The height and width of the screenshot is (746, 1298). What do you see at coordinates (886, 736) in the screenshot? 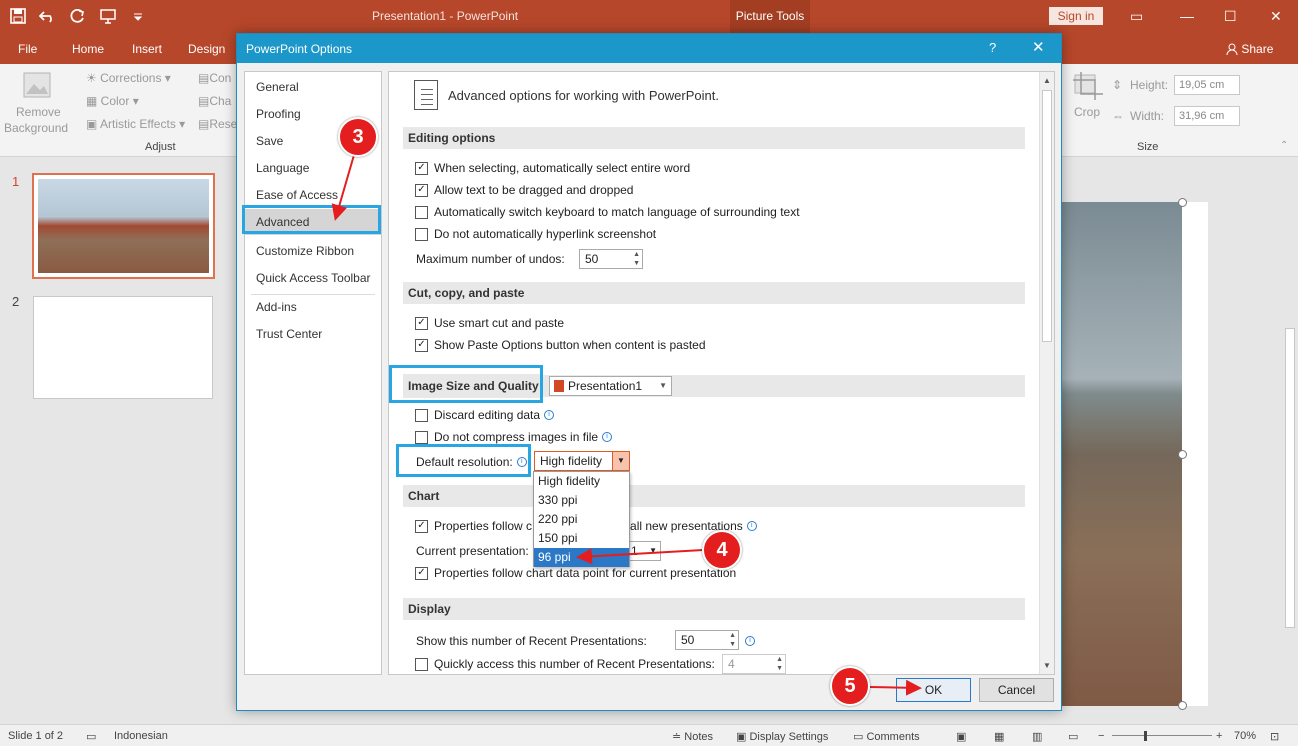
I see `comments-button: ▭ Comments` at bounding box center [886, 736].